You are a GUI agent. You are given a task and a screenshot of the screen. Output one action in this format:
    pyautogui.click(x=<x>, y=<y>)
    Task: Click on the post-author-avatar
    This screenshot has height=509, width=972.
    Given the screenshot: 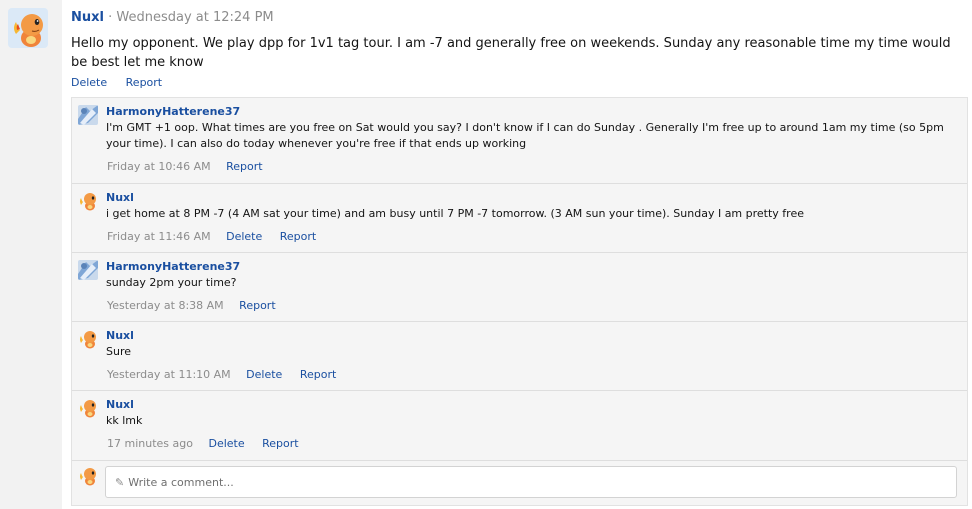 What is the action you would take?
    pyautogui.click(x=28, y=28)
    